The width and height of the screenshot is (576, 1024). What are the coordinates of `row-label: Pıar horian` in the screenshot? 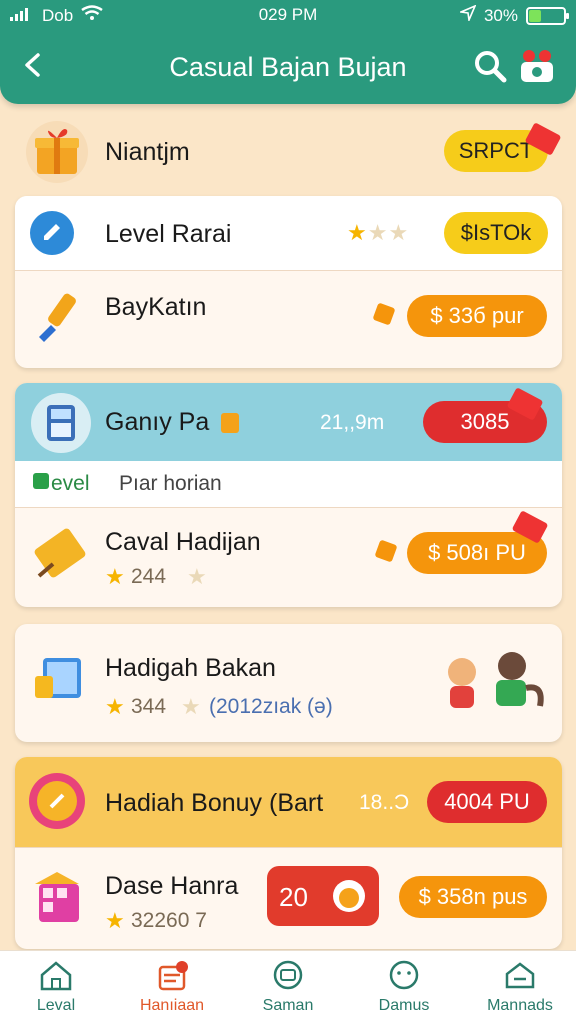 It's located at (170, 483).